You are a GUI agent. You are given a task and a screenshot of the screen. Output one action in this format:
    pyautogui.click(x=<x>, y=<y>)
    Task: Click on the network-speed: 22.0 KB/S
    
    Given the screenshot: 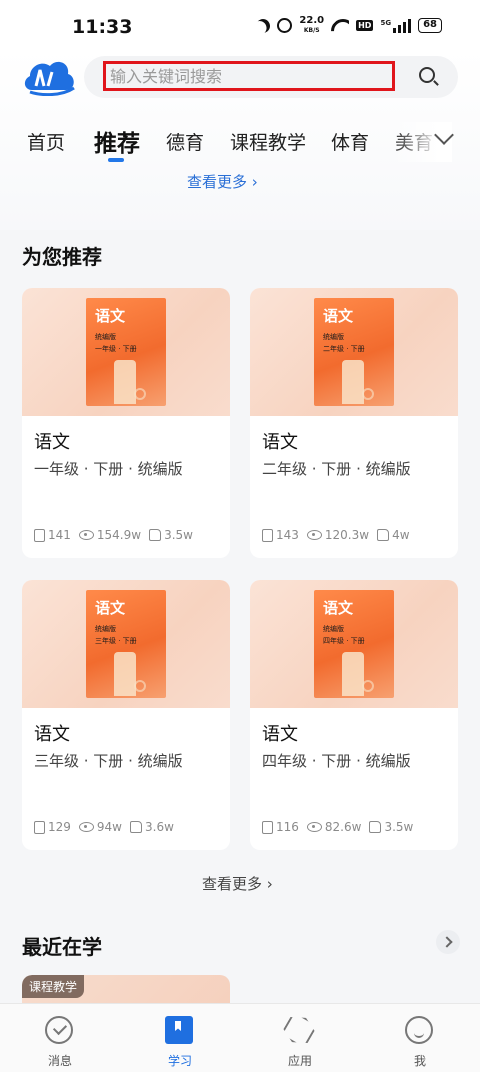 What is the action you would take?
    pyautogui.click(x=311, y=25)
    